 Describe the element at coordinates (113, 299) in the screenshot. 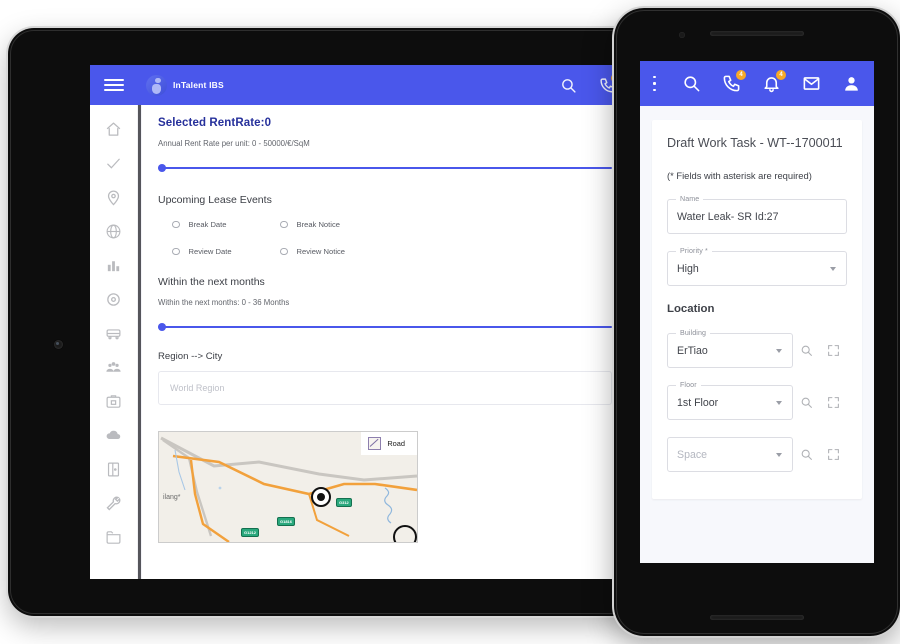

I see `sidebar-item-settings` at that location.